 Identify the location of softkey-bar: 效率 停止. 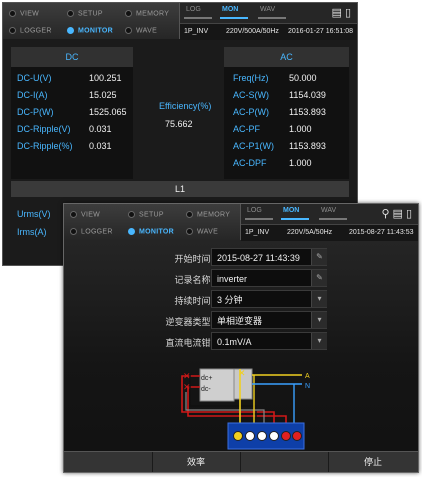
(241, 461).